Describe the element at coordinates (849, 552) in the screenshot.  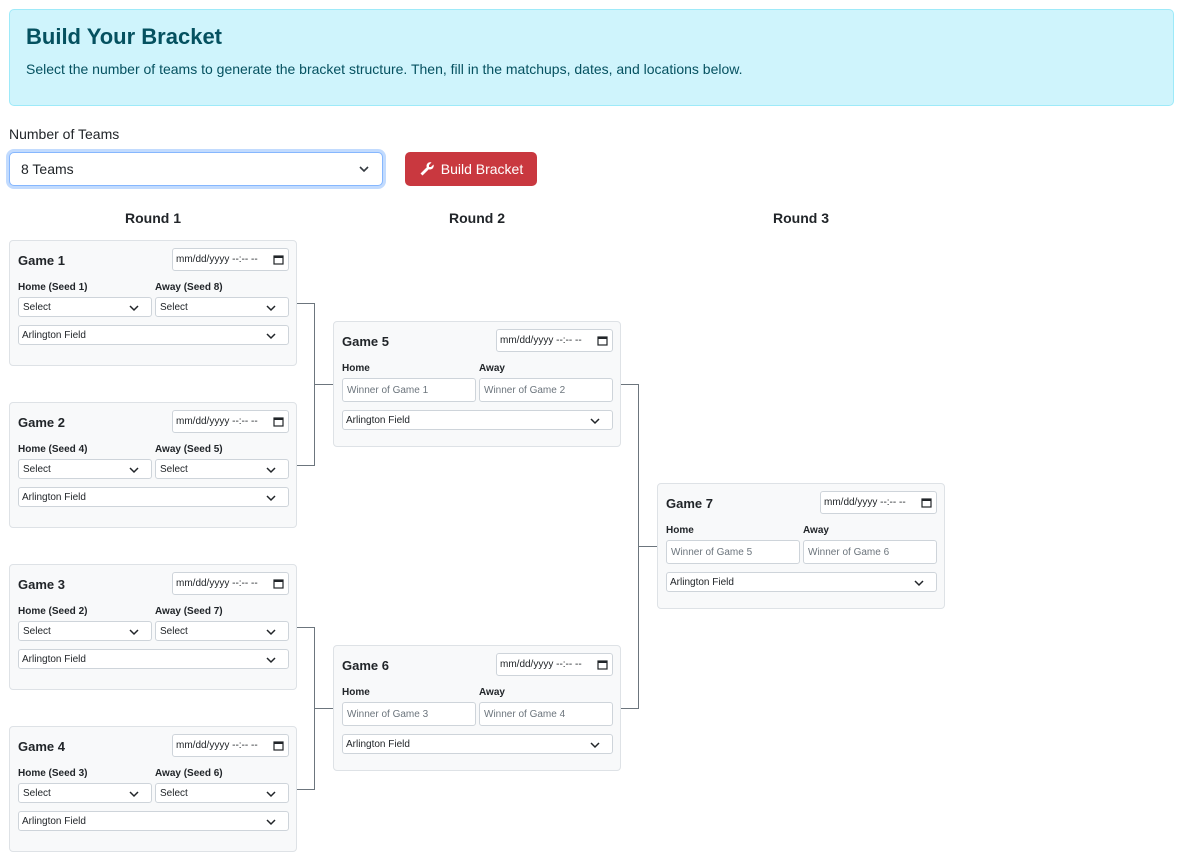
I see `away-team-value: Winner of Game 6` at that location.